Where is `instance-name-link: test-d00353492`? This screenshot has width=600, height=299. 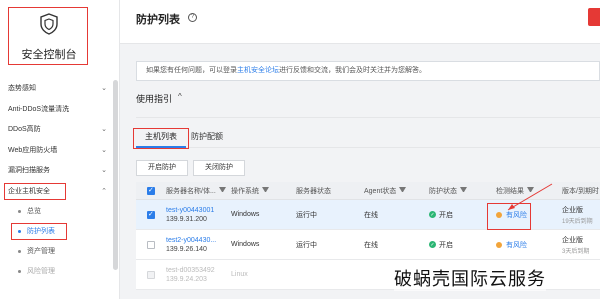
instance-name-link: test-d00353492 is located at coordinates (190, 270).